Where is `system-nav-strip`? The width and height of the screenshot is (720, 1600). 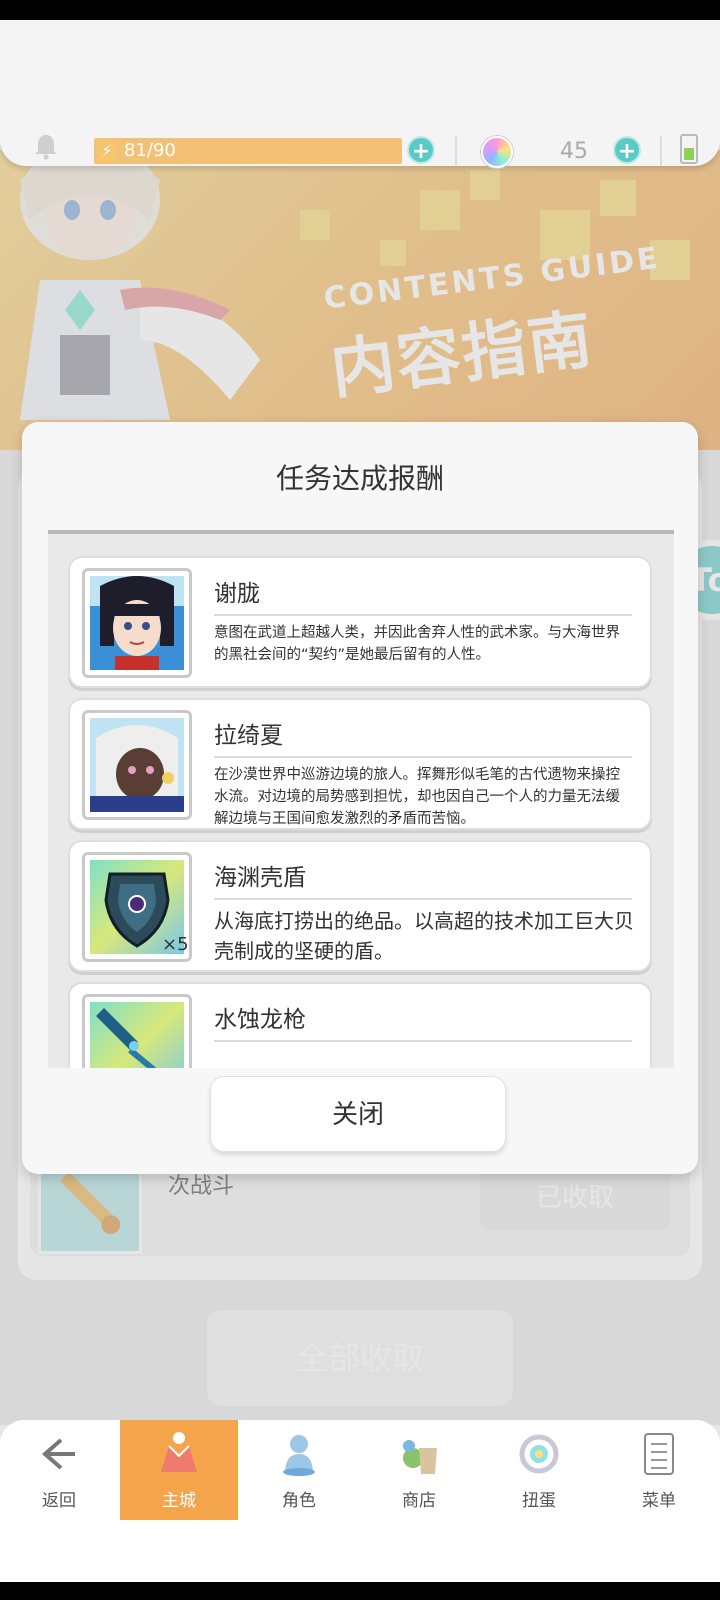
system-nav-strip is located at coordinates (360, 1591).